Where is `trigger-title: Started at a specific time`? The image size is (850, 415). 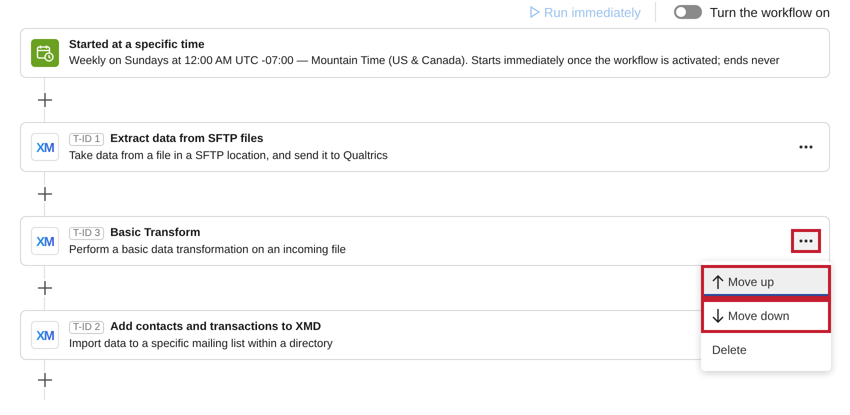 trigger-title: Started at a specific time is located at coordinates (136, 45).